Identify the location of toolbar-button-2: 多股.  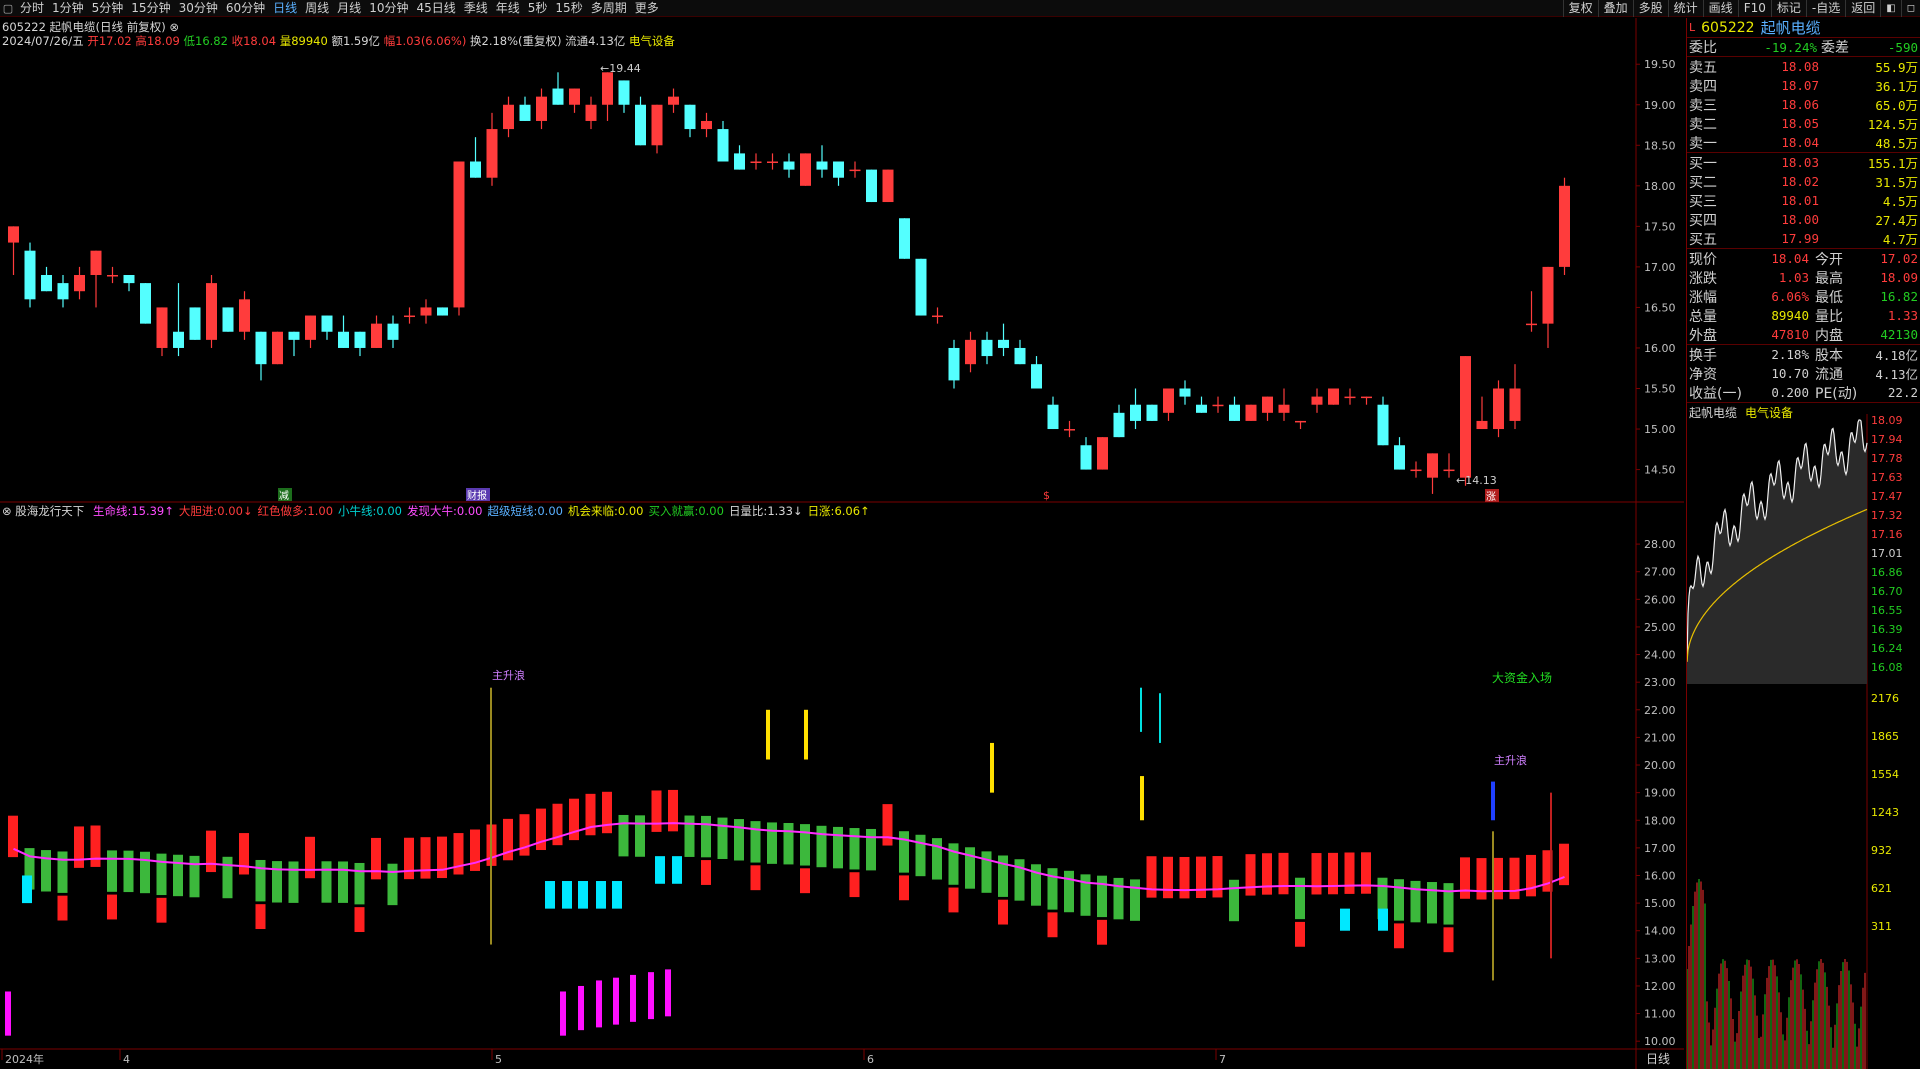
(1650, 8).